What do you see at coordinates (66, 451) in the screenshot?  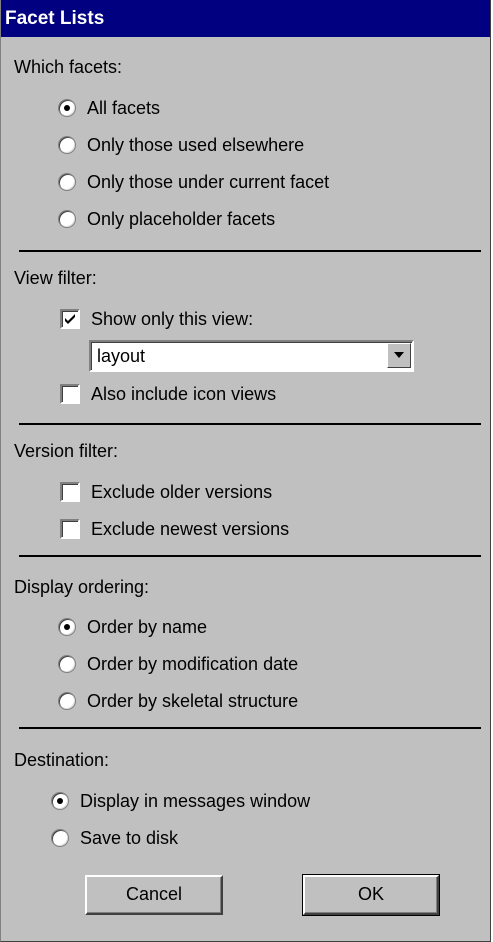 I see `version-filter-heading: Version filter:` at bounding box center [66, 451].